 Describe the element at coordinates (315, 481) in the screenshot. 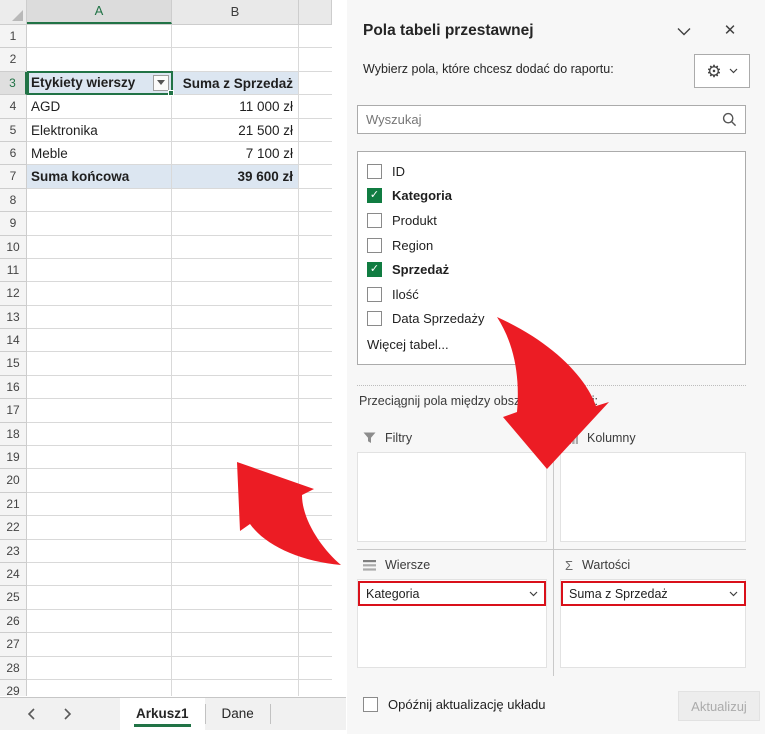

I see `cell-C20` at that location.